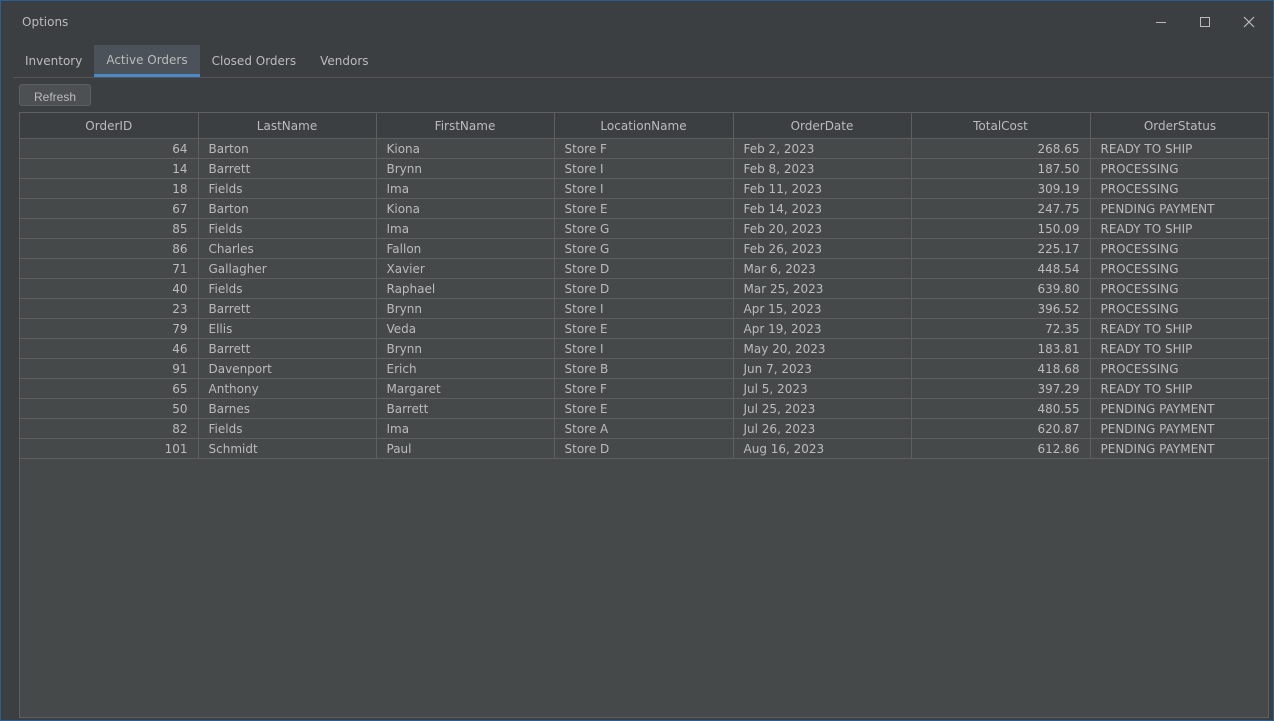  What do you see at coordinates (1001, 188) in the screenshot?
I see `cell-totalcost: 309.19` at bounding box center [1001, 188].